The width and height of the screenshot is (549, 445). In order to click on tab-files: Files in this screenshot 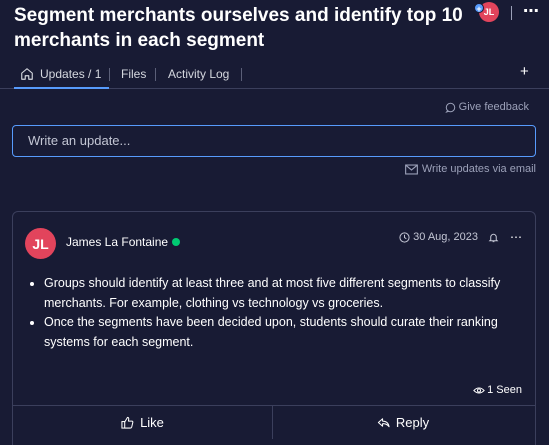, I will do `click(133, 74)`.